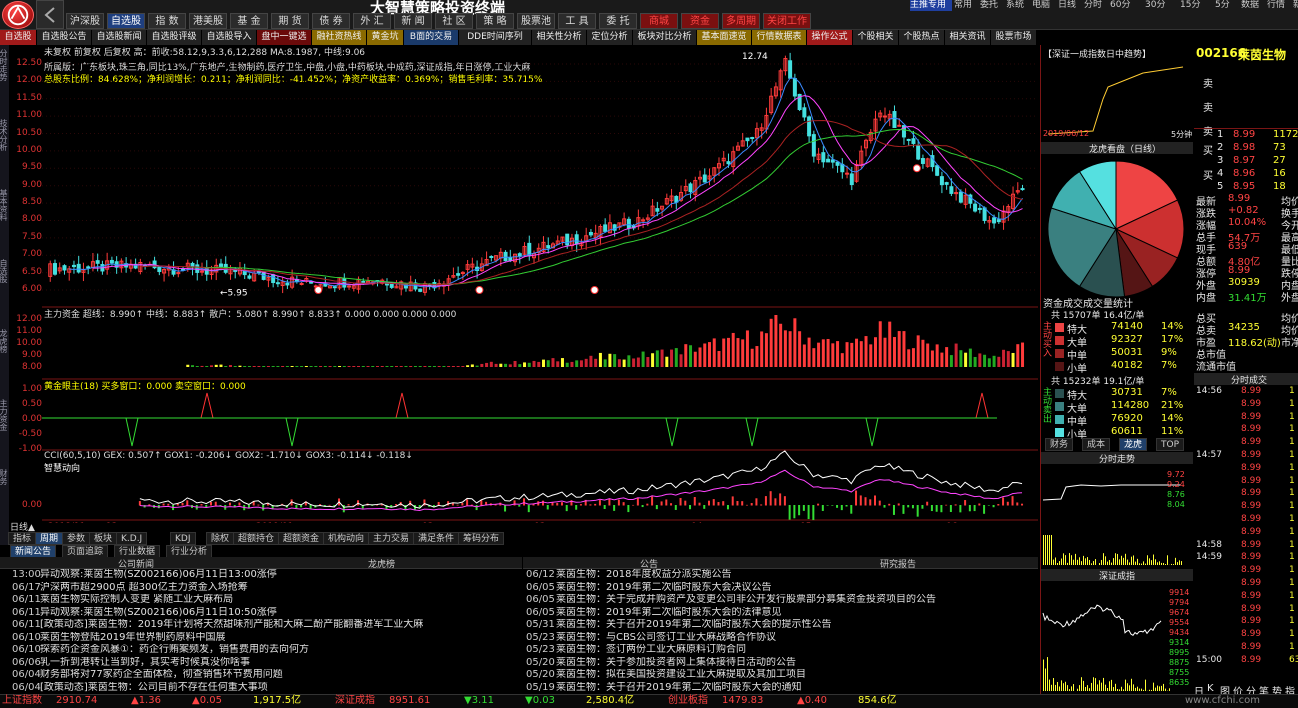 The width and height of the screenshot is (1298, 708). What do you see at coordinates (413, 21) in the screenshot?
I see `nav-8: 新 闻` at bounding box center [413, 21].